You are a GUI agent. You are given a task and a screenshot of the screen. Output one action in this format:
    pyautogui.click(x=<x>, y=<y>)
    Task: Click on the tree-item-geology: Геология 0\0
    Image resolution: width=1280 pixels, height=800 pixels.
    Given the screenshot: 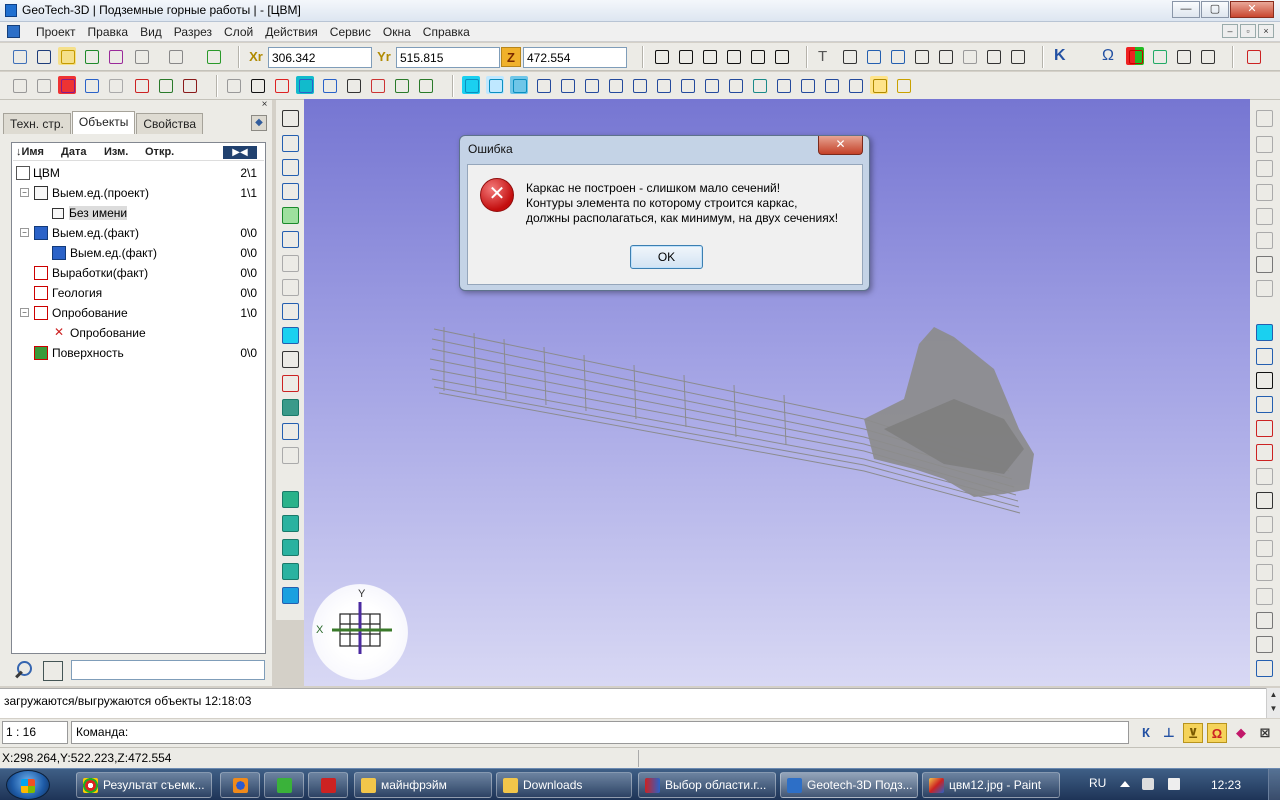 What is the action you would take?
    pyautogui.click(x=137, y=293)
    